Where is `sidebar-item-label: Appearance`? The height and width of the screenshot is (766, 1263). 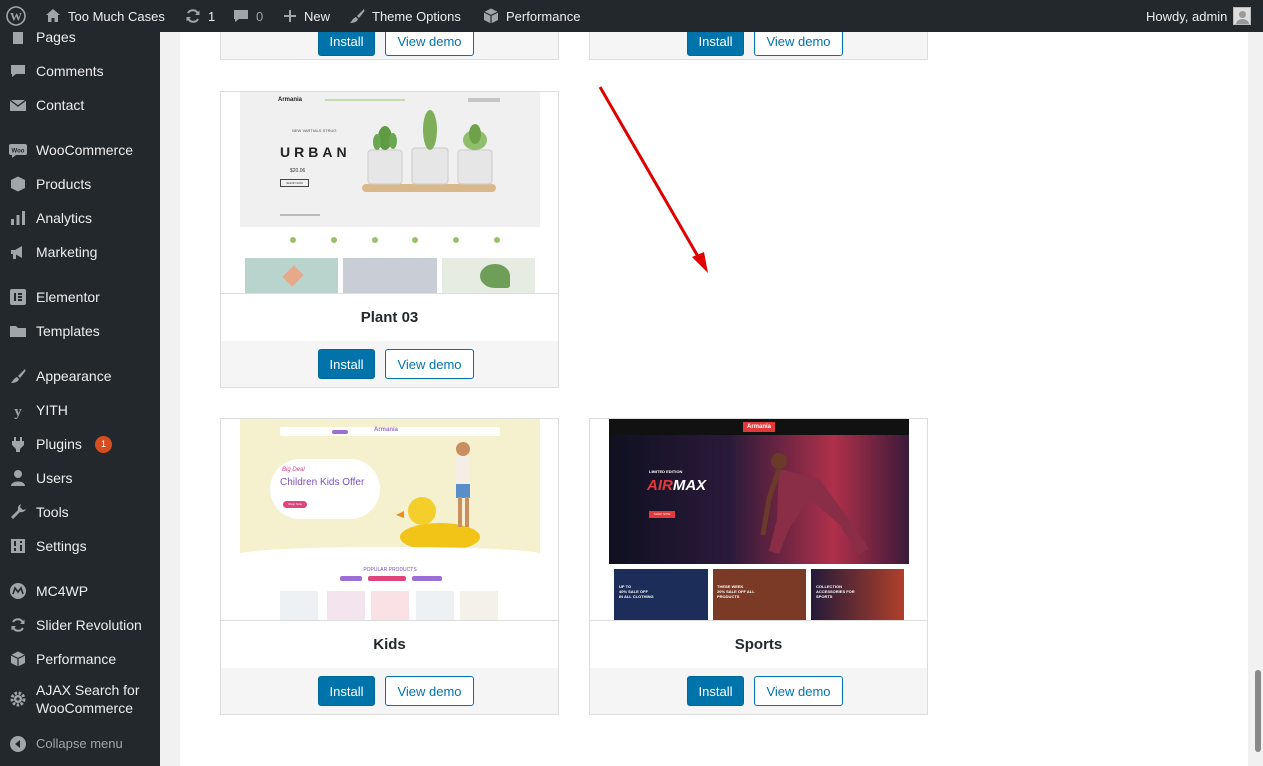 sidebar-item-label: Appearance is located at coordinates (74, 376).